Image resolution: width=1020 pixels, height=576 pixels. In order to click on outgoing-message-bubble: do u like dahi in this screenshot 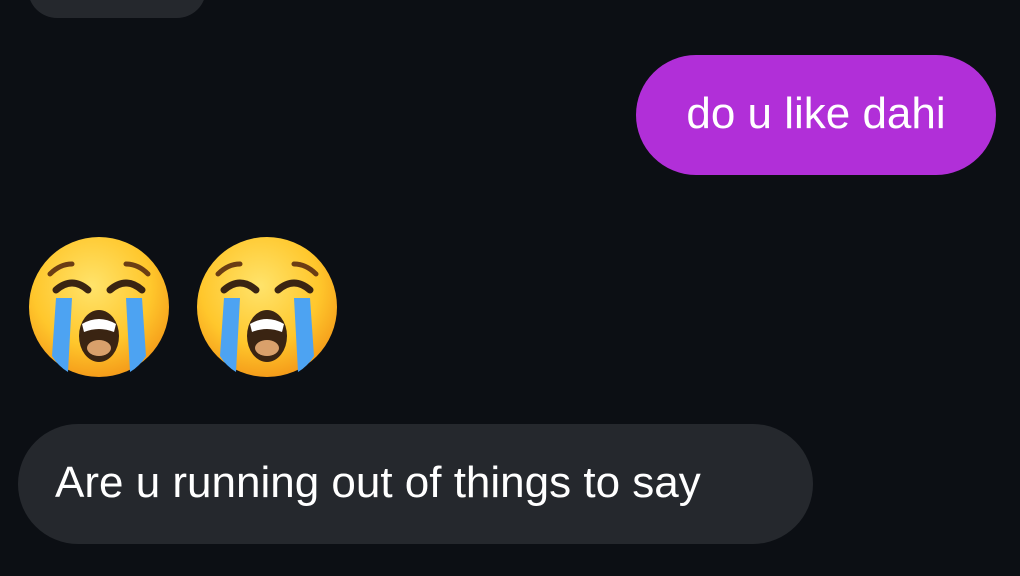, I will do `click(816, 115)`.